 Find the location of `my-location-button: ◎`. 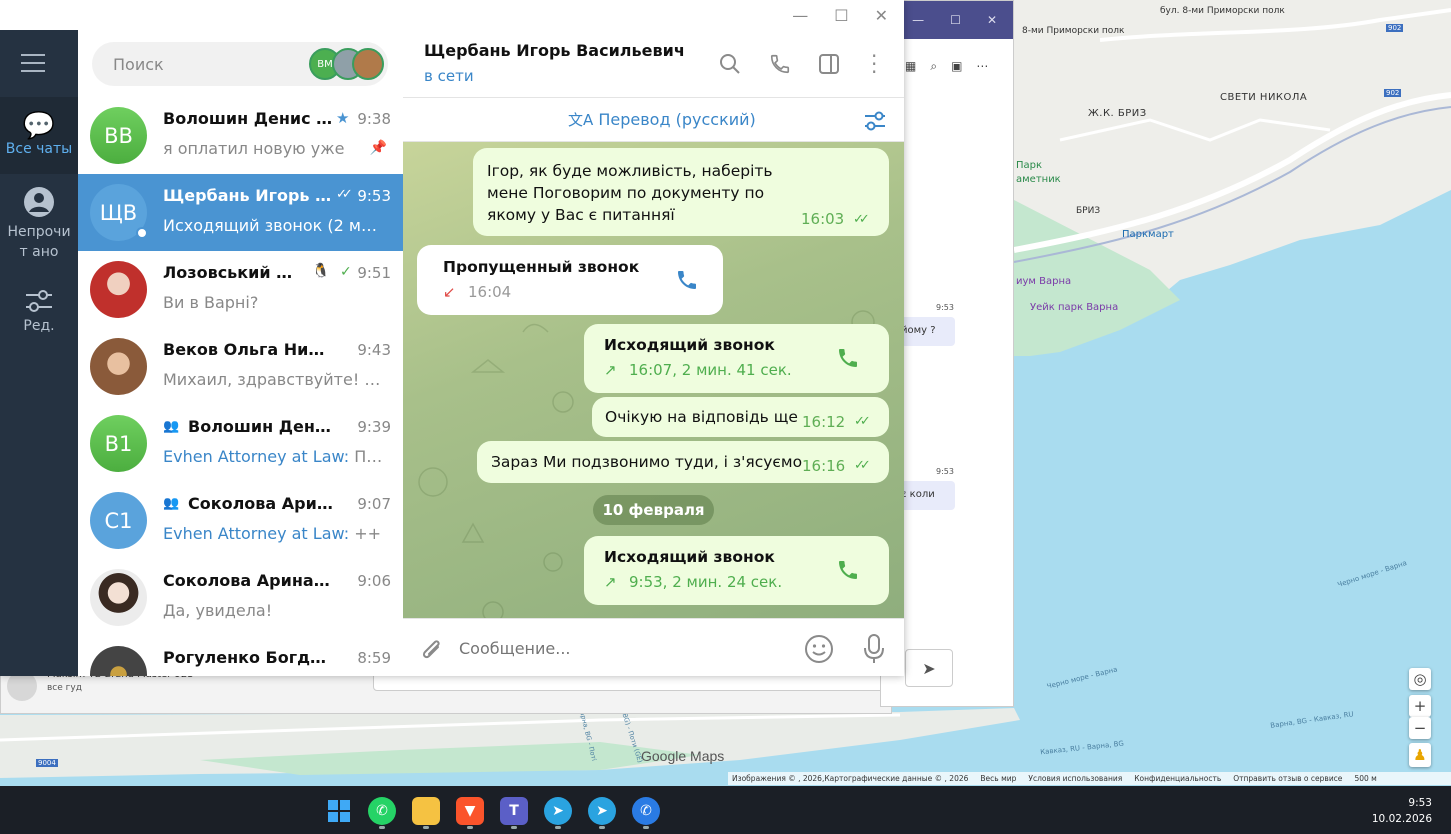

my-location-button: ◎ is located at coordinates (1420, 679).